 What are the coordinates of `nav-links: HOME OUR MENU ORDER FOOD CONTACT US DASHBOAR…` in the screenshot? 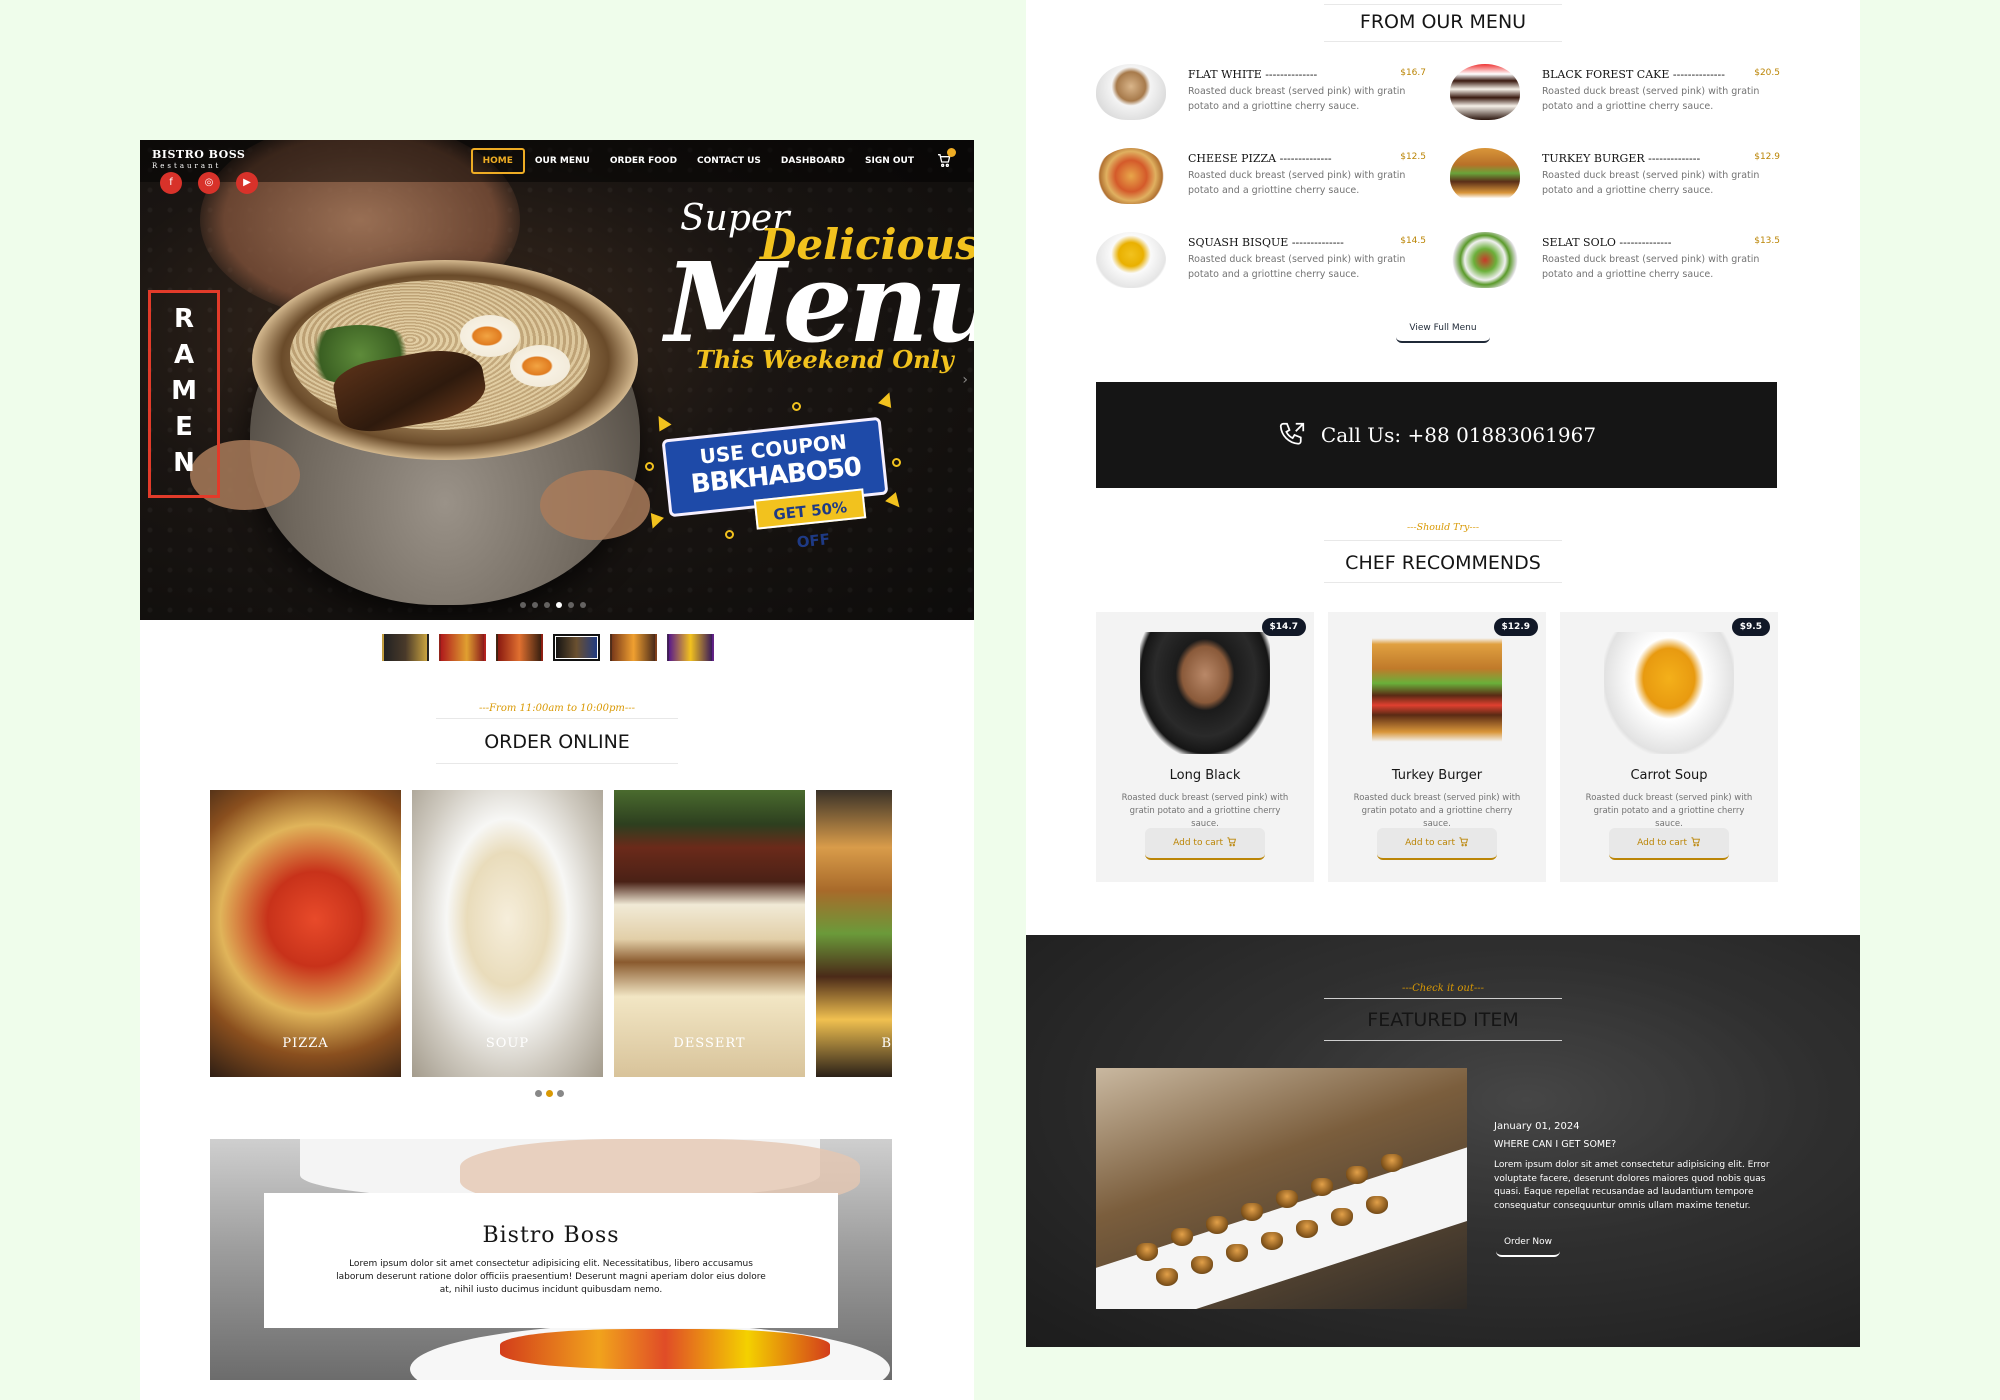 It's located at (697, 161).